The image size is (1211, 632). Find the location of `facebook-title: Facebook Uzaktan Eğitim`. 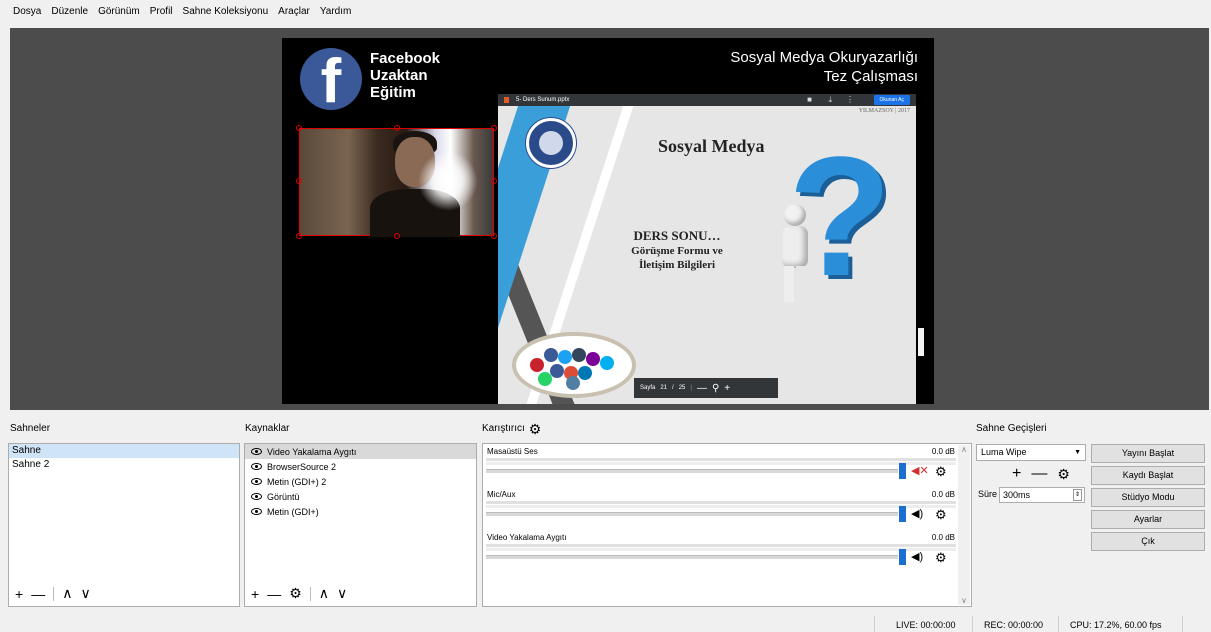

facebook-title: Facebook Uzaktan Eğitim is located at coordinates (405, 75).